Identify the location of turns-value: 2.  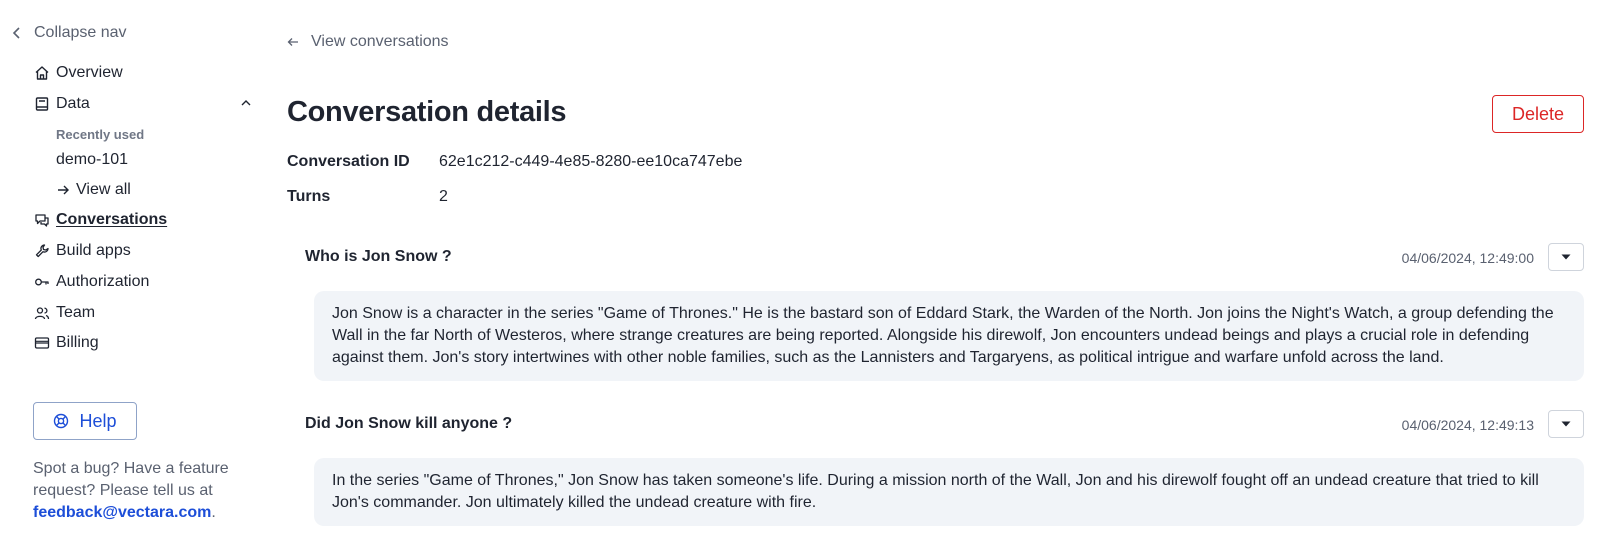
(443, 196).